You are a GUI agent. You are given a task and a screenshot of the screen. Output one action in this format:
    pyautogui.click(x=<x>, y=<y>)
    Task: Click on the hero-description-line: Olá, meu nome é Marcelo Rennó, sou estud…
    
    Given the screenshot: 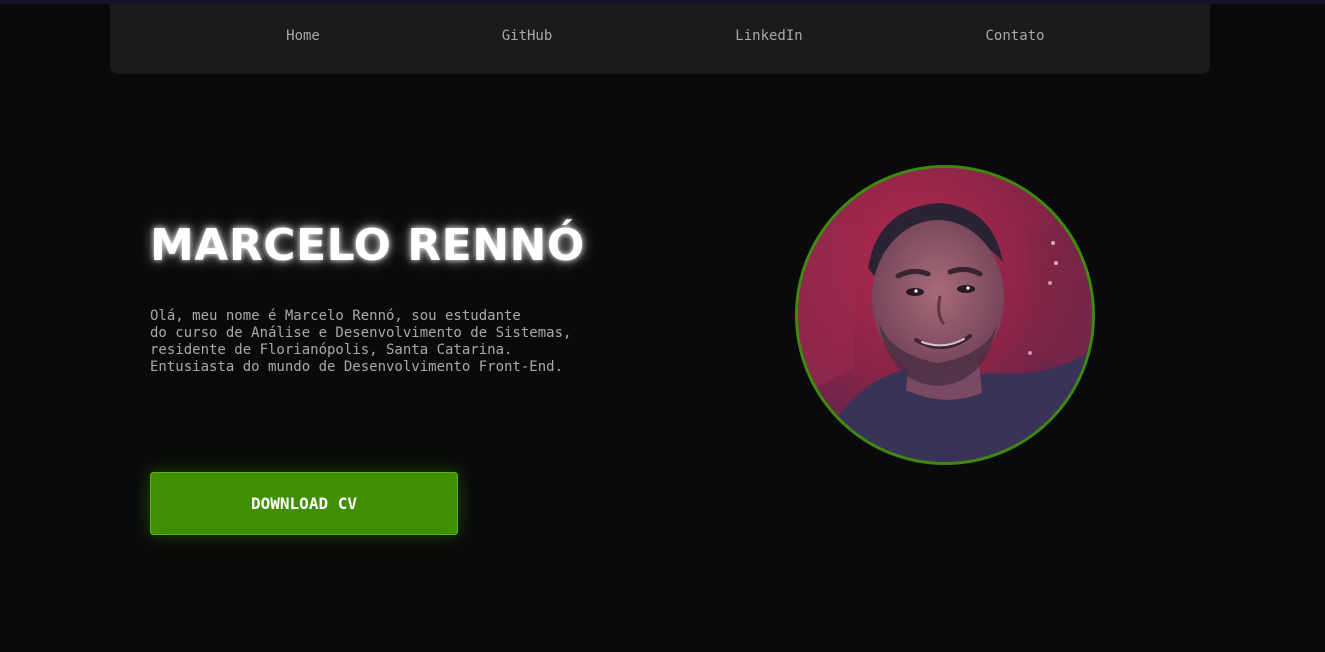 What is the action you would take?
    pyautogui.click(x=335, y=316)
    